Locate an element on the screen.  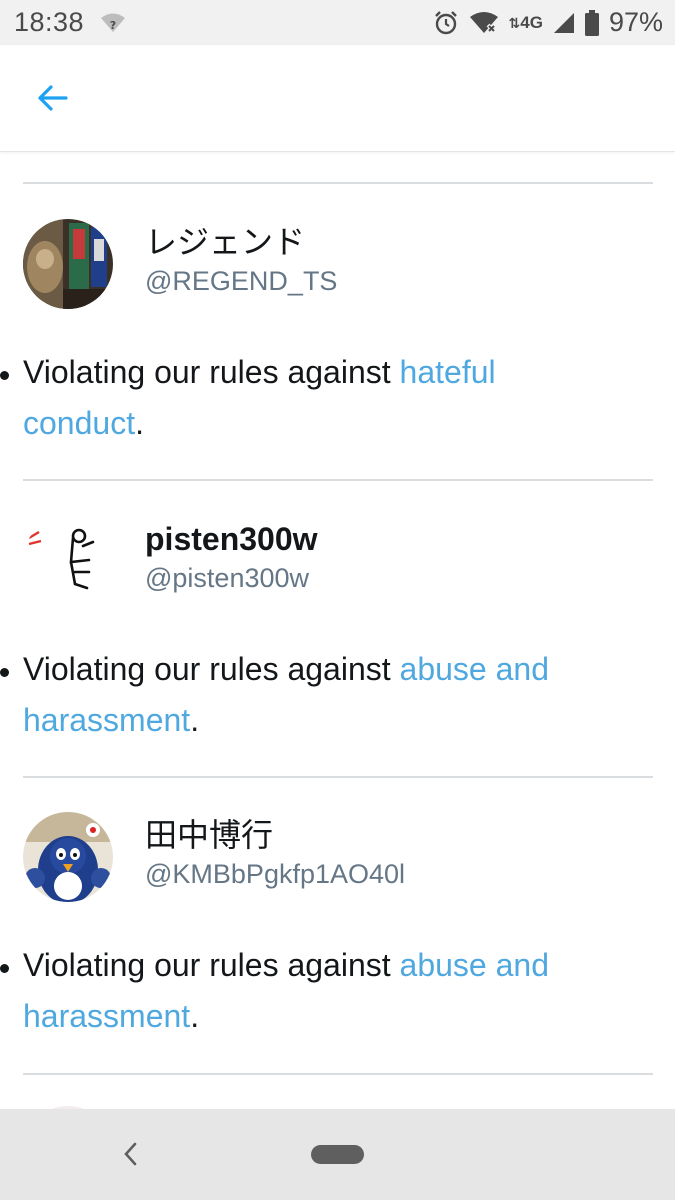
display-name: pisten300w is located at coordinates (231, 539).